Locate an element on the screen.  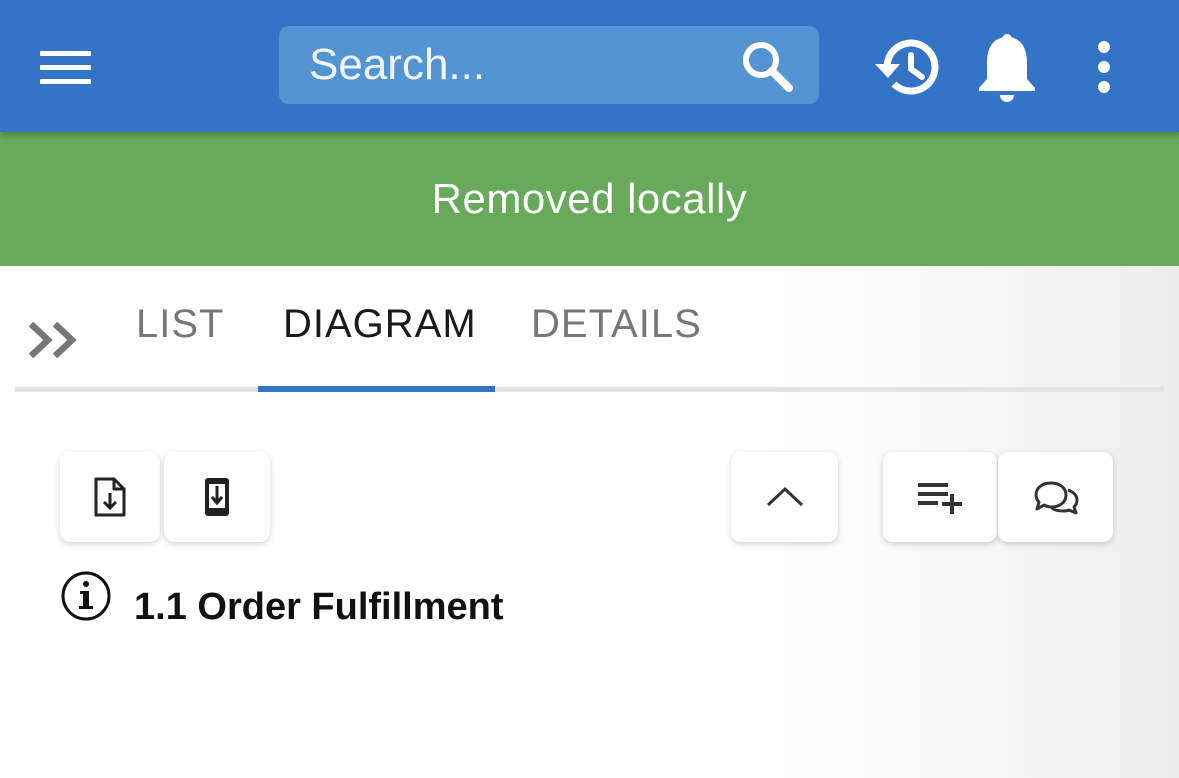
active-tab-indicator is located at coordinates (376, 389).